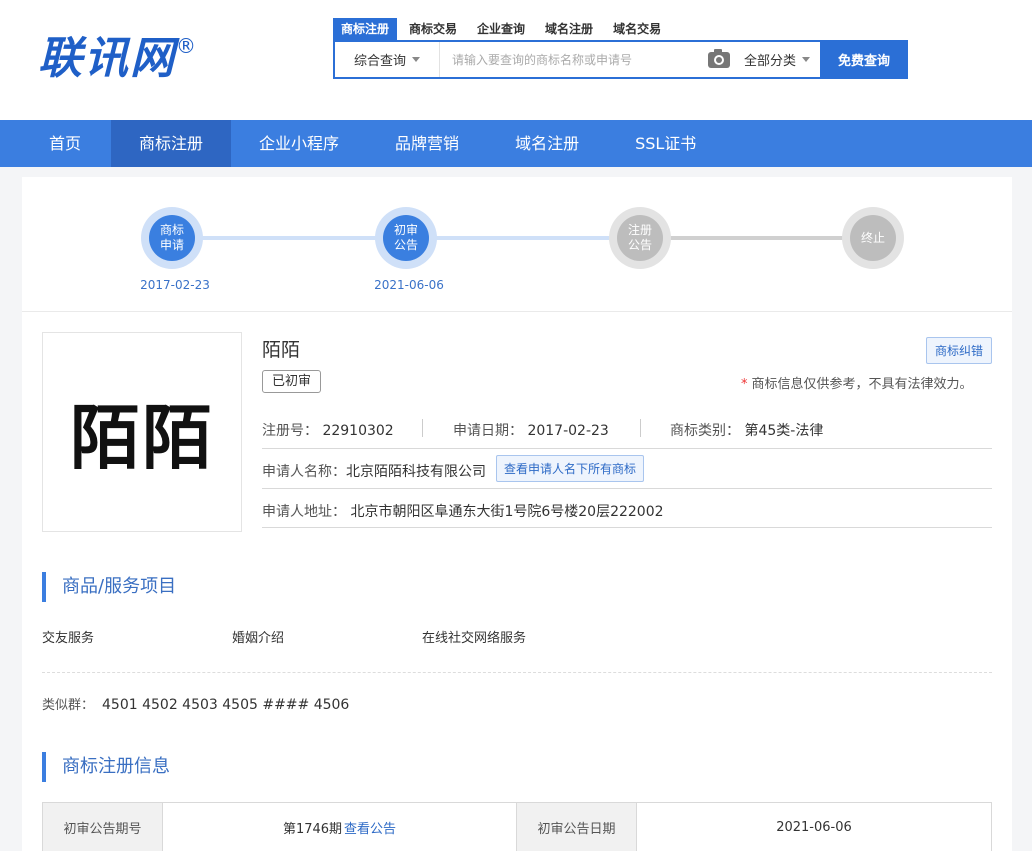 This screenshot has height=851, width=1032. What do you see at coordinates (718, 58) in the screenshot?
I see `camera-icon` at bounding box center [718, 58].